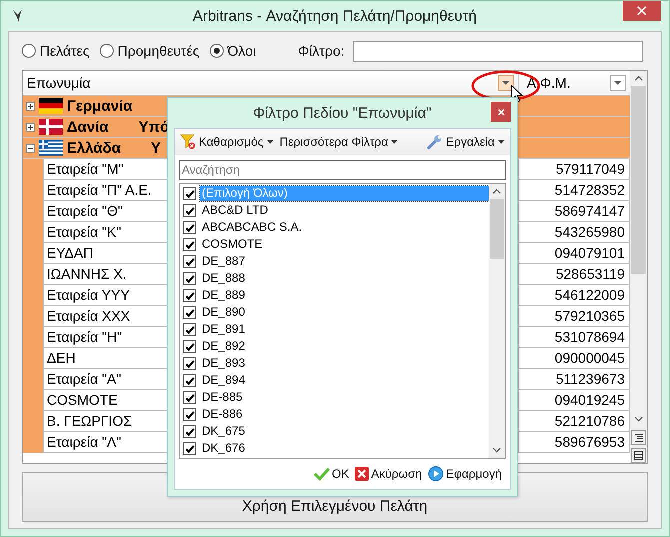  I want to click on search-field: Αναζήτηση, so click(342, 170).